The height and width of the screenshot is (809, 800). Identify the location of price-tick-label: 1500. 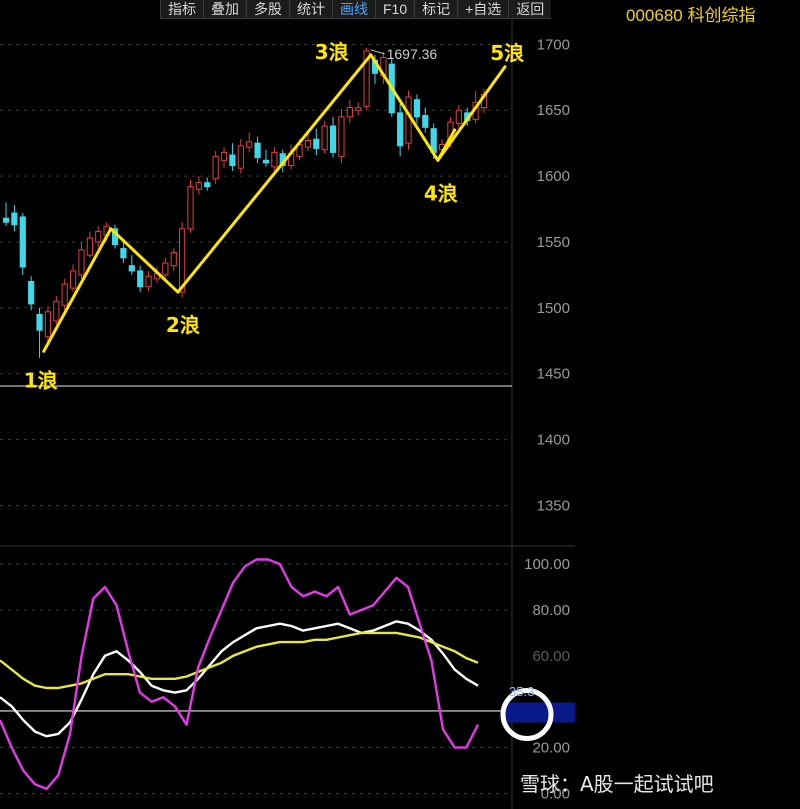
(553, 308).